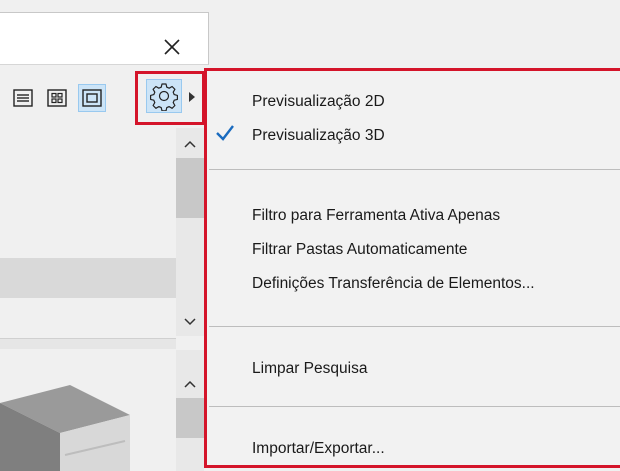  I want to click on settings-button, so click(164, 96).